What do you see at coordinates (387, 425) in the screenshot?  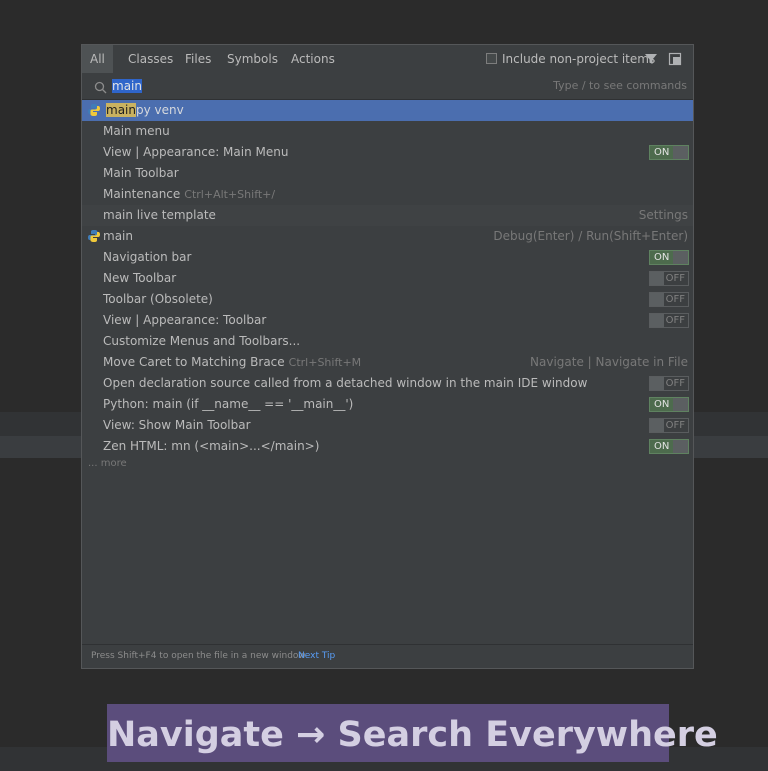 I see `list-item-show-main-toolbar: View: Show Main Toolbar OFF` at bounding box center [387, 425].